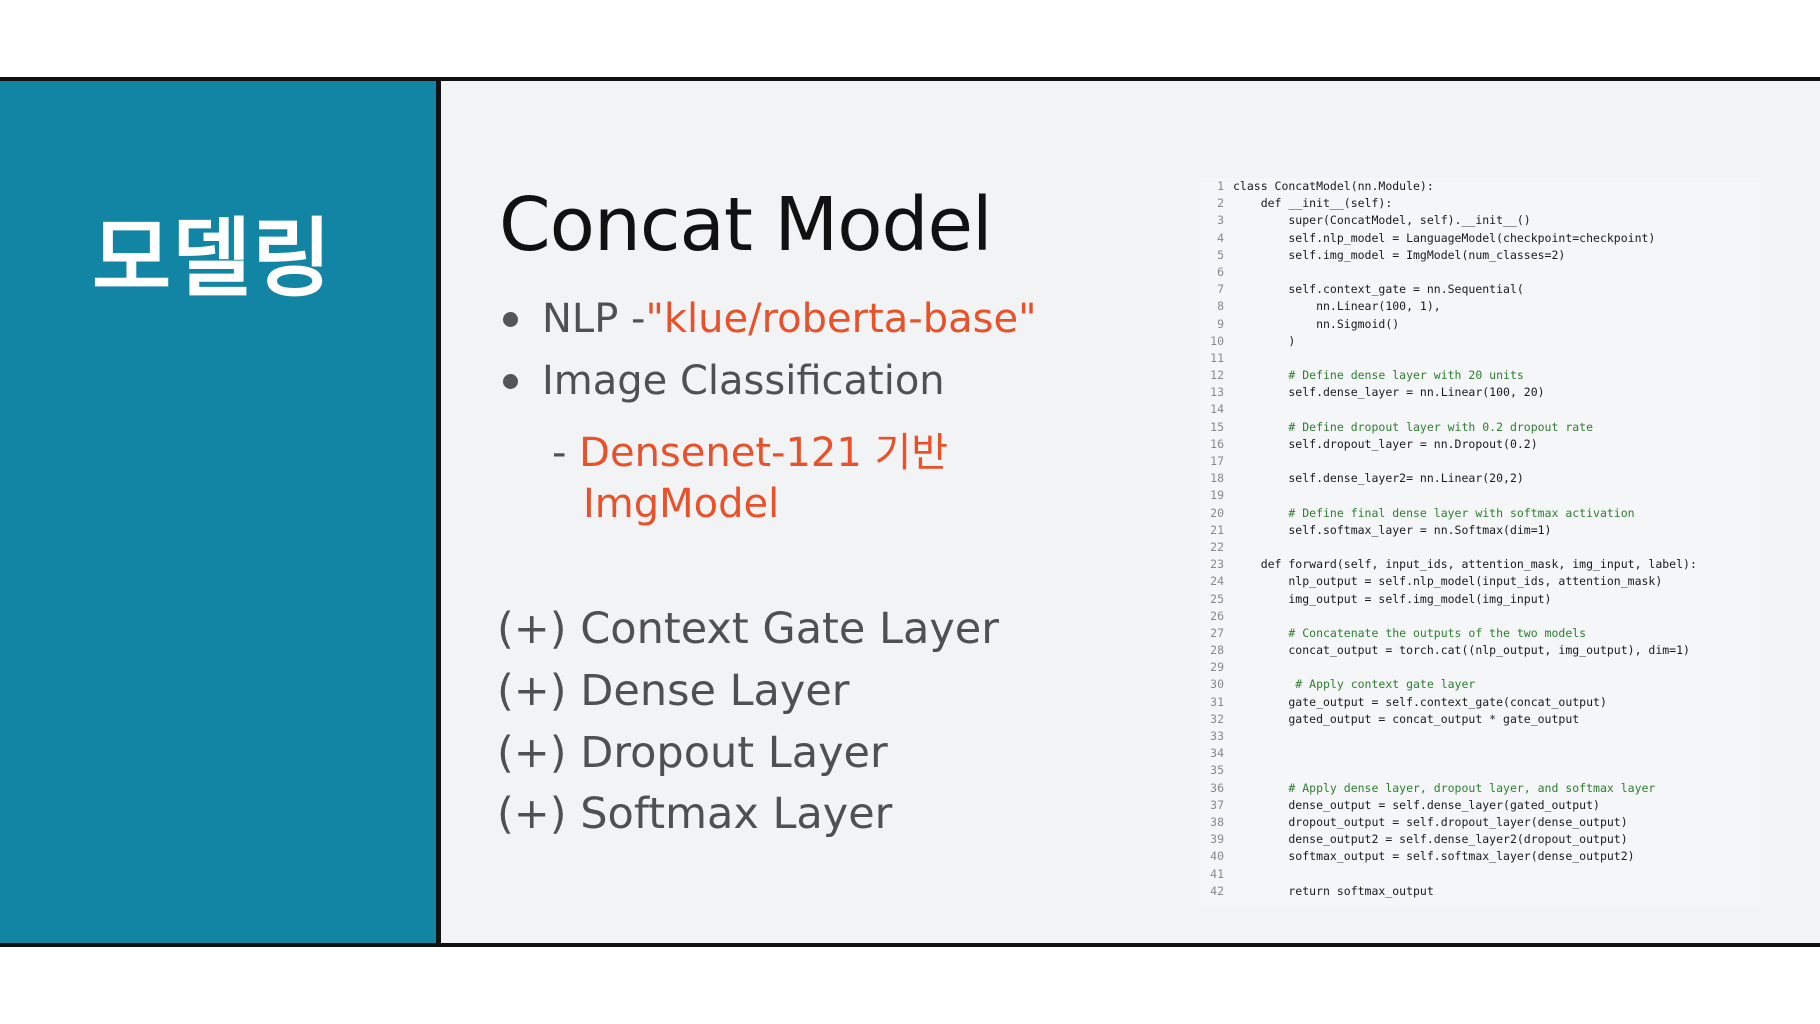 Image resolution: width=1820 pixels, height=1024 pixels. I want to click on line-number: 12, so click(1217, 375).